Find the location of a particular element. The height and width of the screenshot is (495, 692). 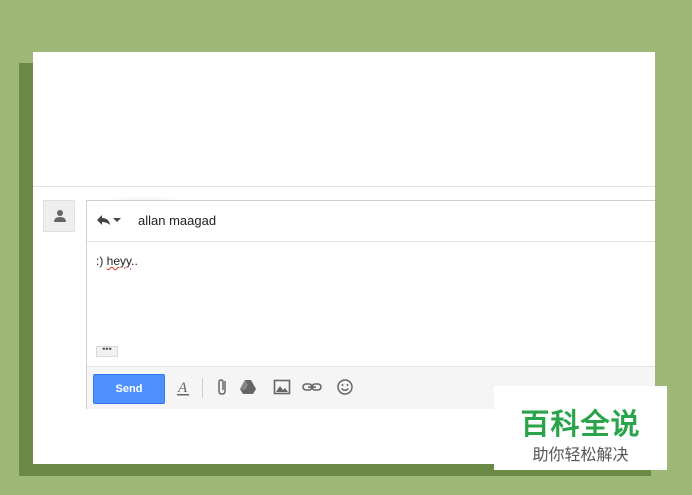

show-trimmed-content-button: ••• is located at coordinates (107, 351).